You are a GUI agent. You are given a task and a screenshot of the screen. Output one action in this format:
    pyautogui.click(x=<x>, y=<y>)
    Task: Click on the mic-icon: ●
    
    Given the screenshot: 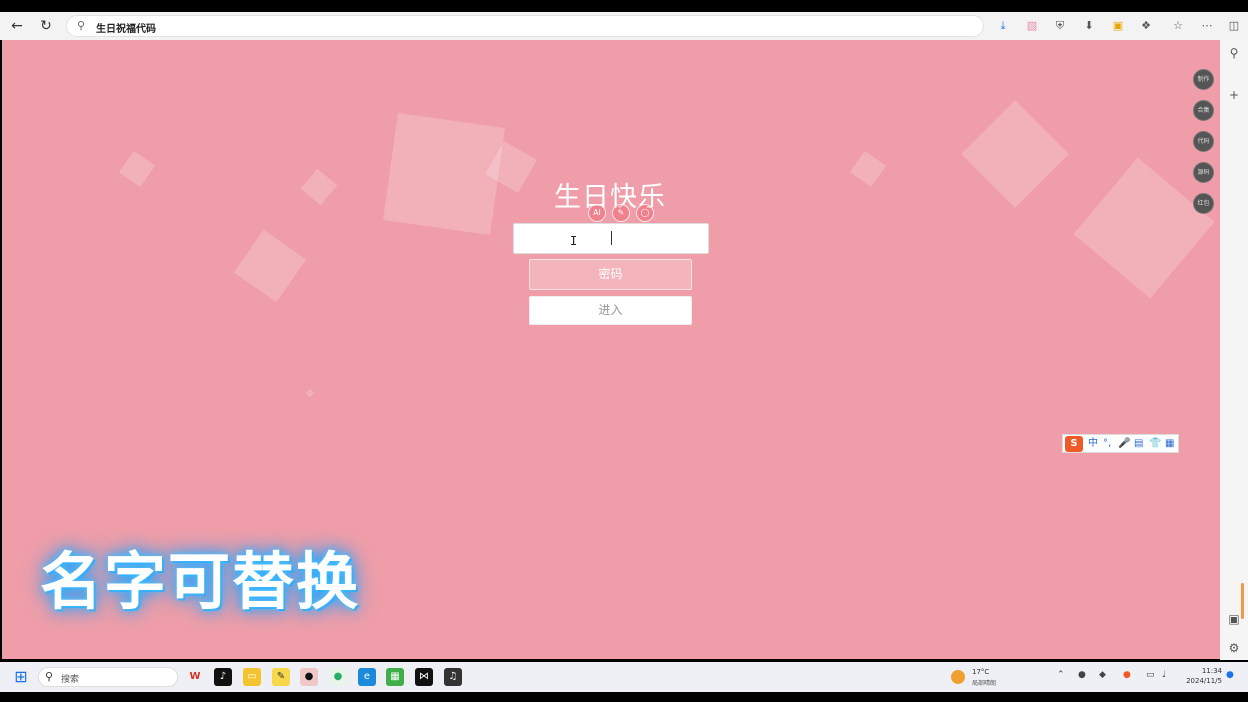 What is the action you would take?
    pyautogui.click(x=1082, y=675)
    